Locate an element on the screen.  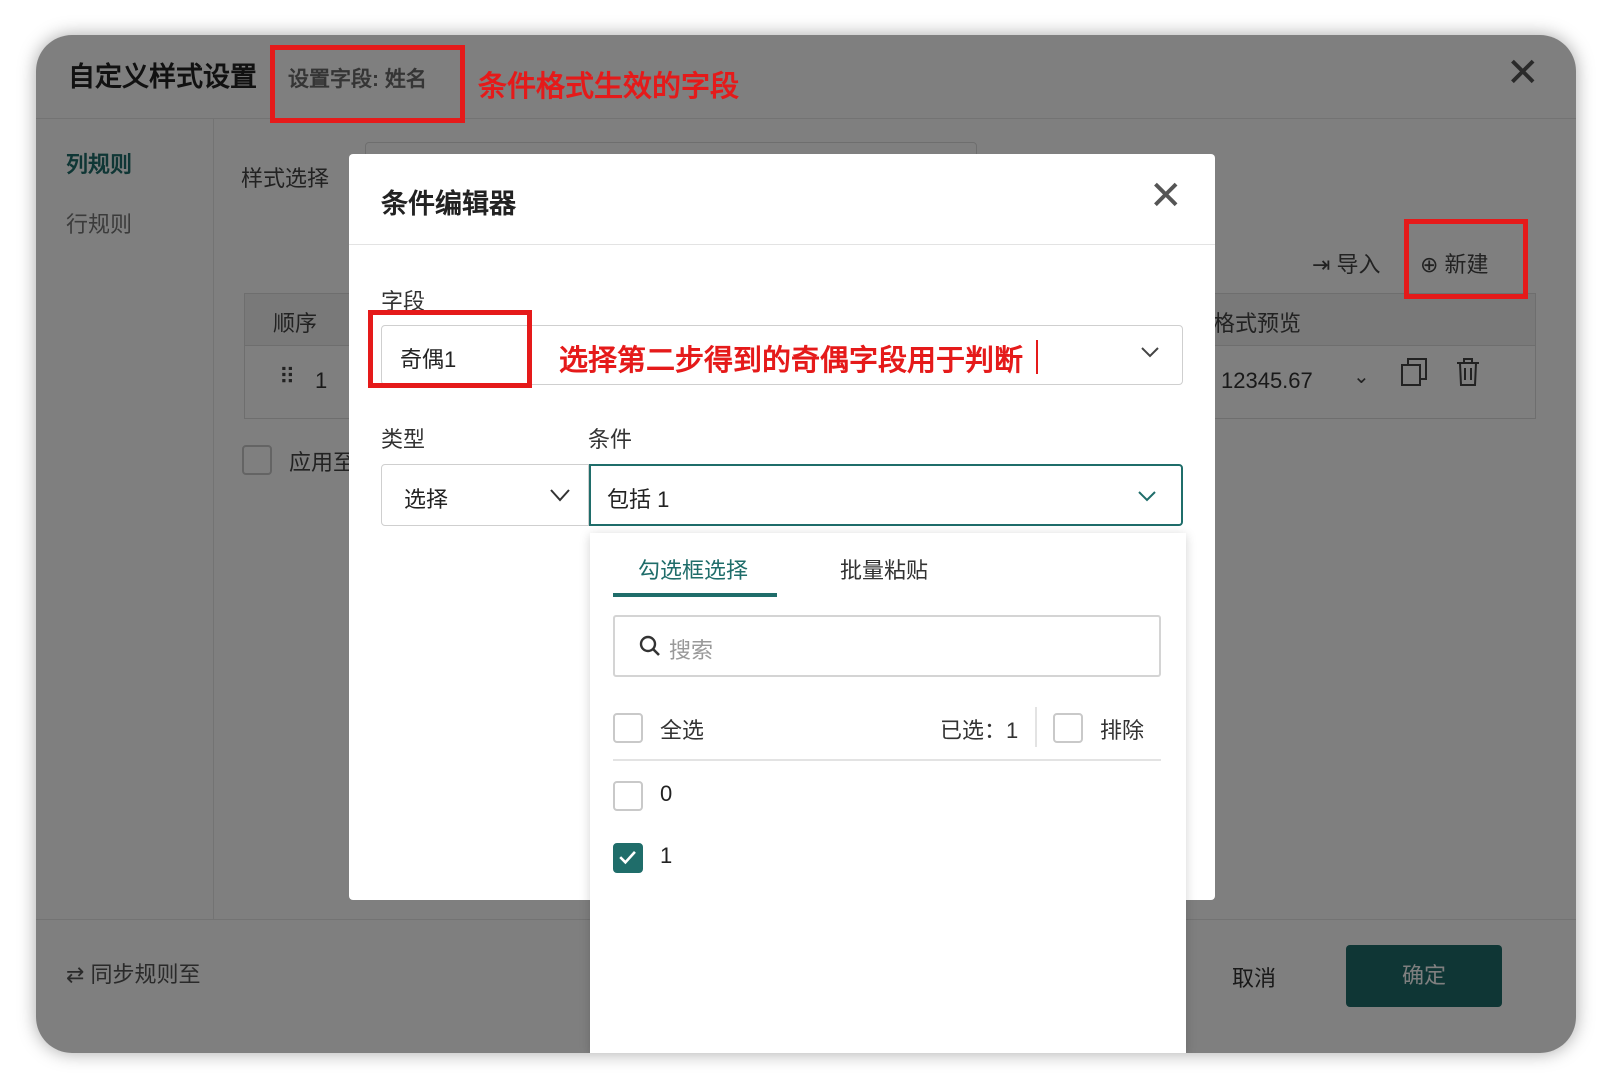
annotation-box-odd-even is located at coordinates (450, 349).